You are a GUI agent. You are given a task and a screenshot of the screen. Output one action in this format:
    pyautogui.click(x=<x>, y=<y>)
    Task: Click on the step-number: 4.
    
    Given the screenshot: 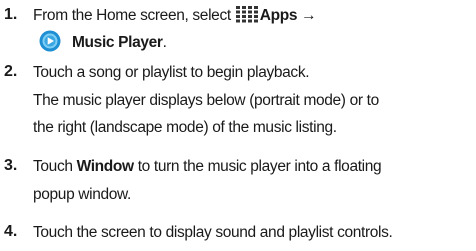 What is the action you would take?
    pyautogui.click(x=11, y=231)
    